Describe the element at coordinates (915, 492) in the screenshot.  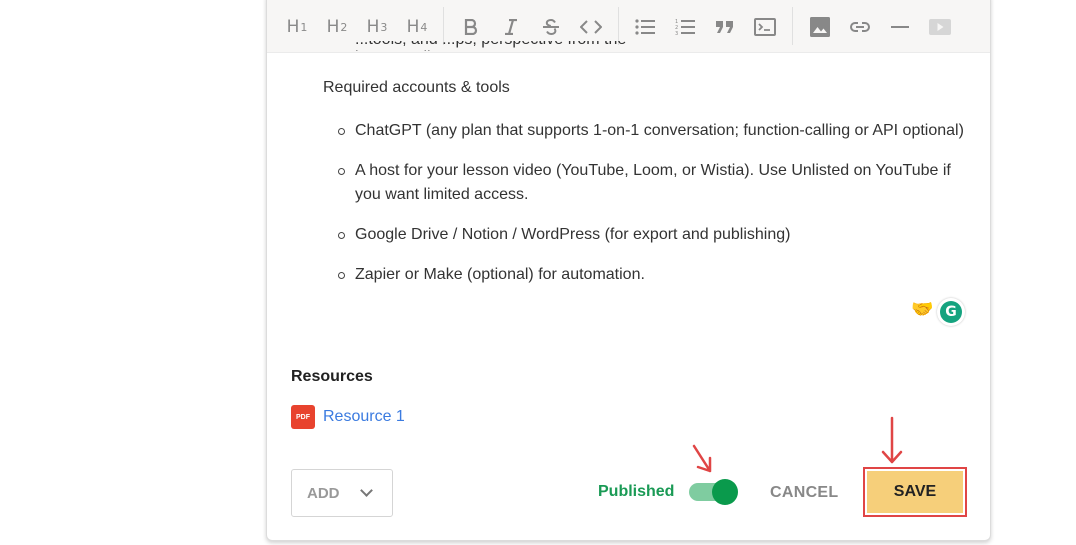
I see `save-button: SAVE` at that location.